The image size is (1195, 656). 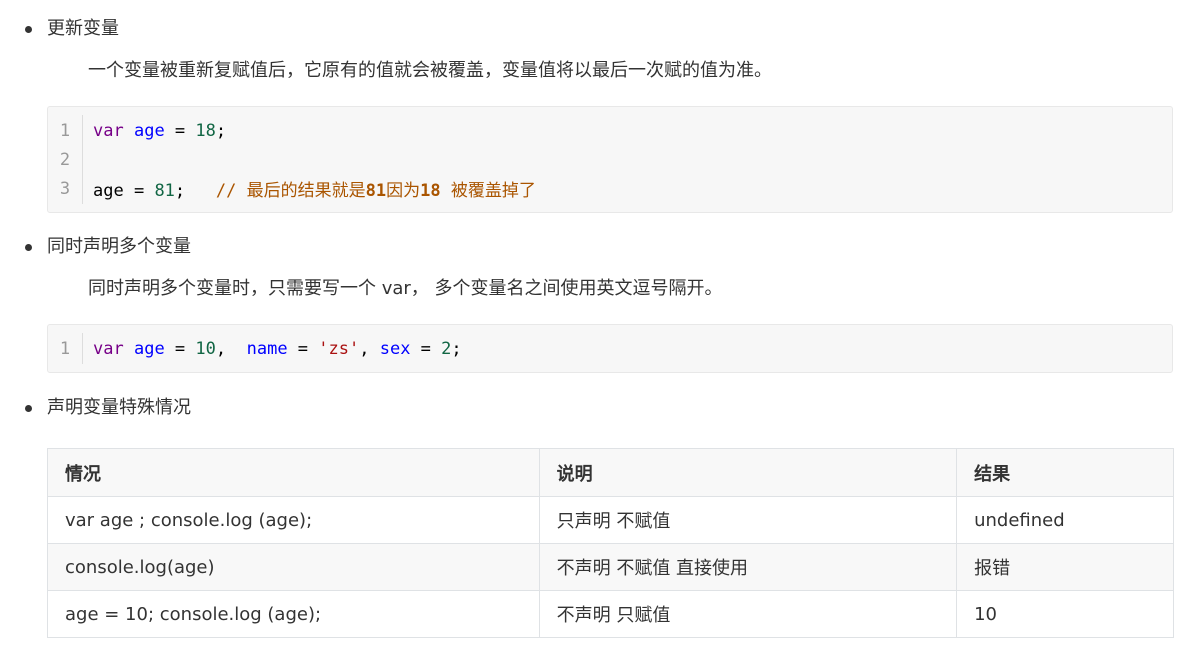 I want to click on table-header-cell: 结果, so click(x=1065, y=472).